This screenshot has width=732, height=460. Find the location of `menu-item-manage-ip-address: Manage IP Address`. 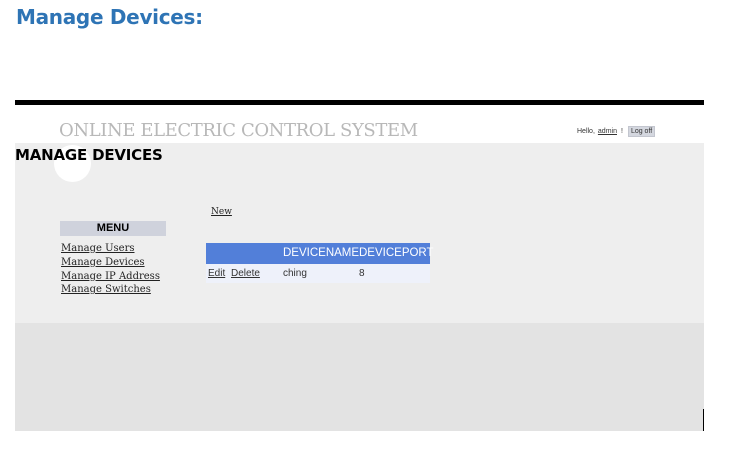

menu-item-manage-ip-address: Manage IP Address is located at coordinates (110, 277).